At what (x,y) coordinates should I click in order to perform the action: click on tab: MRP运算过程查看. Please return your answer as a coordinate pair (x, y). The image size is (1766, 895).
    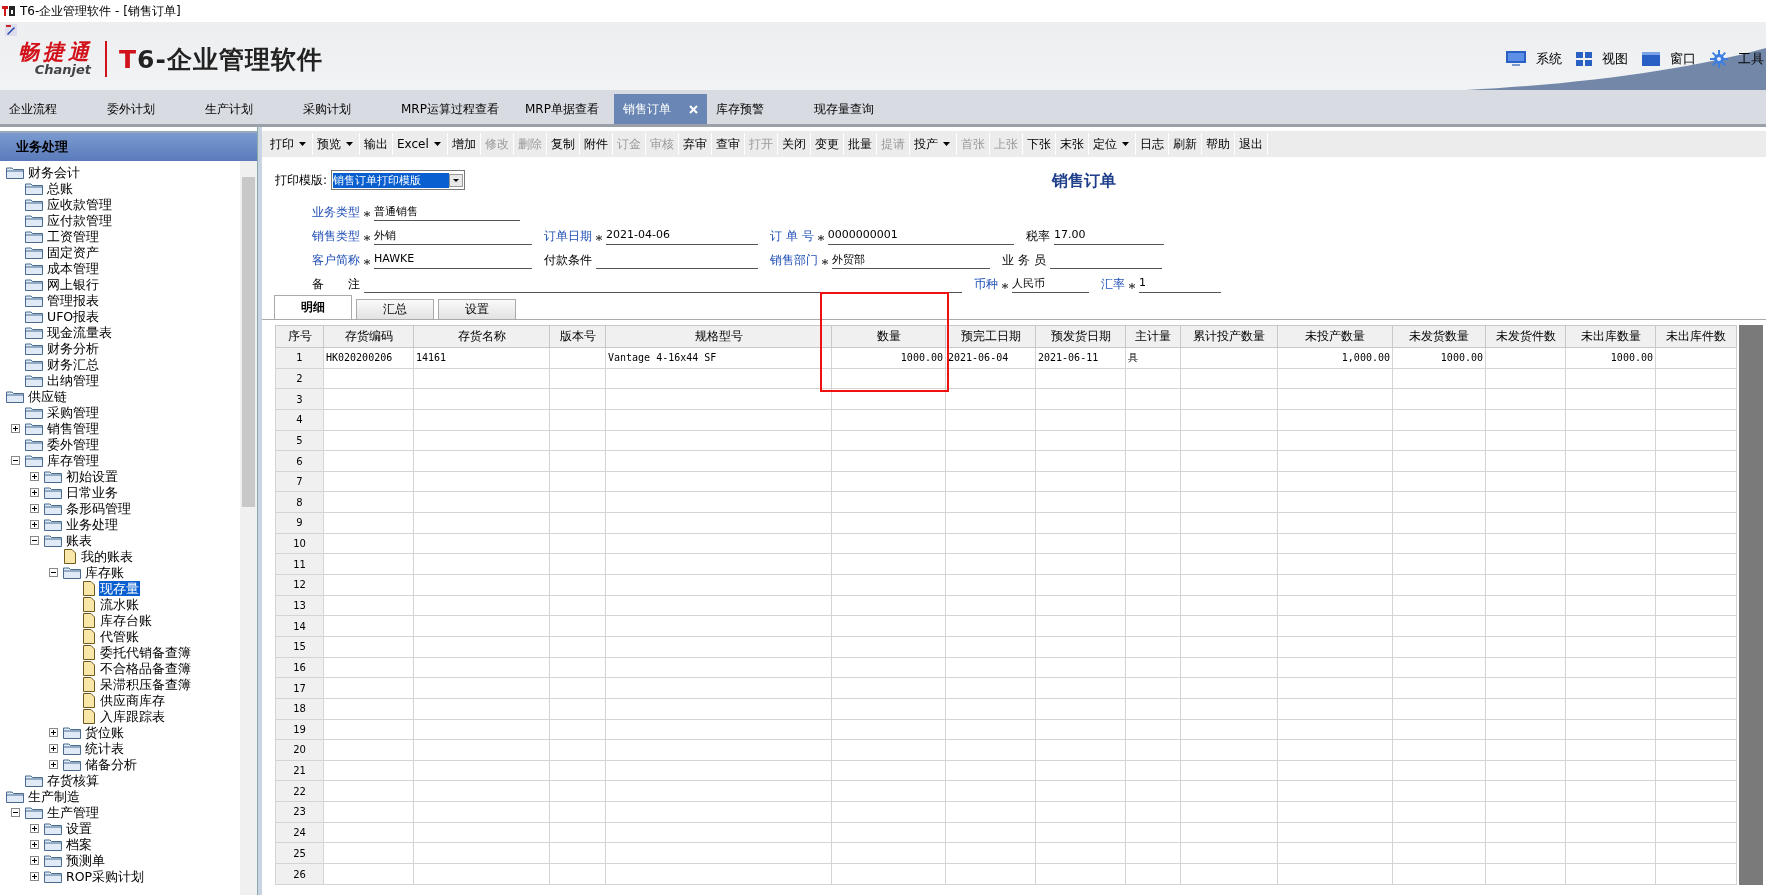
    Looking at the image, I should click on (454, 109).